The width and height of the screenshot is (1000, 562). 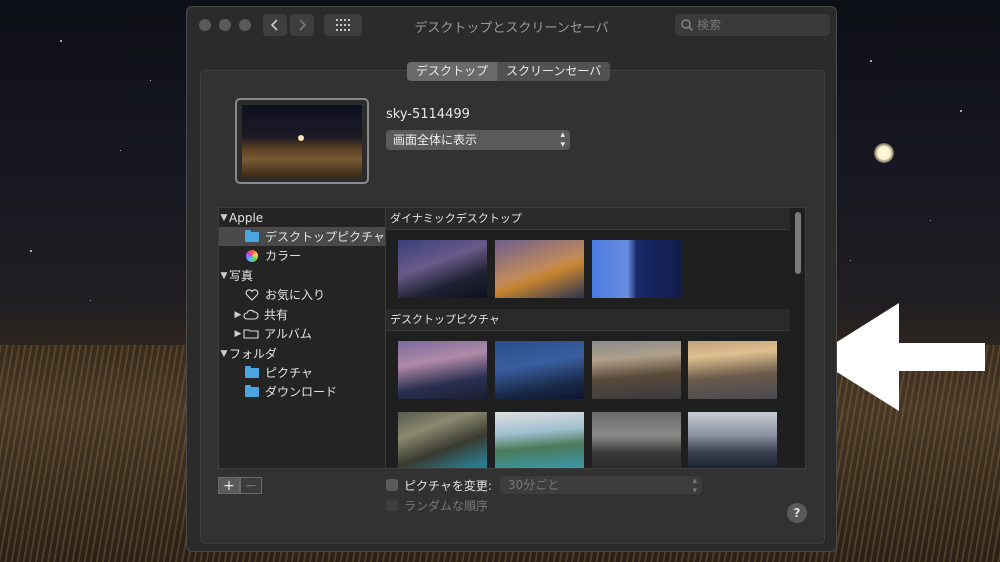 I want to click on sidebar-item-label: デスクトップピクチャ, so click(x=325, y=237).